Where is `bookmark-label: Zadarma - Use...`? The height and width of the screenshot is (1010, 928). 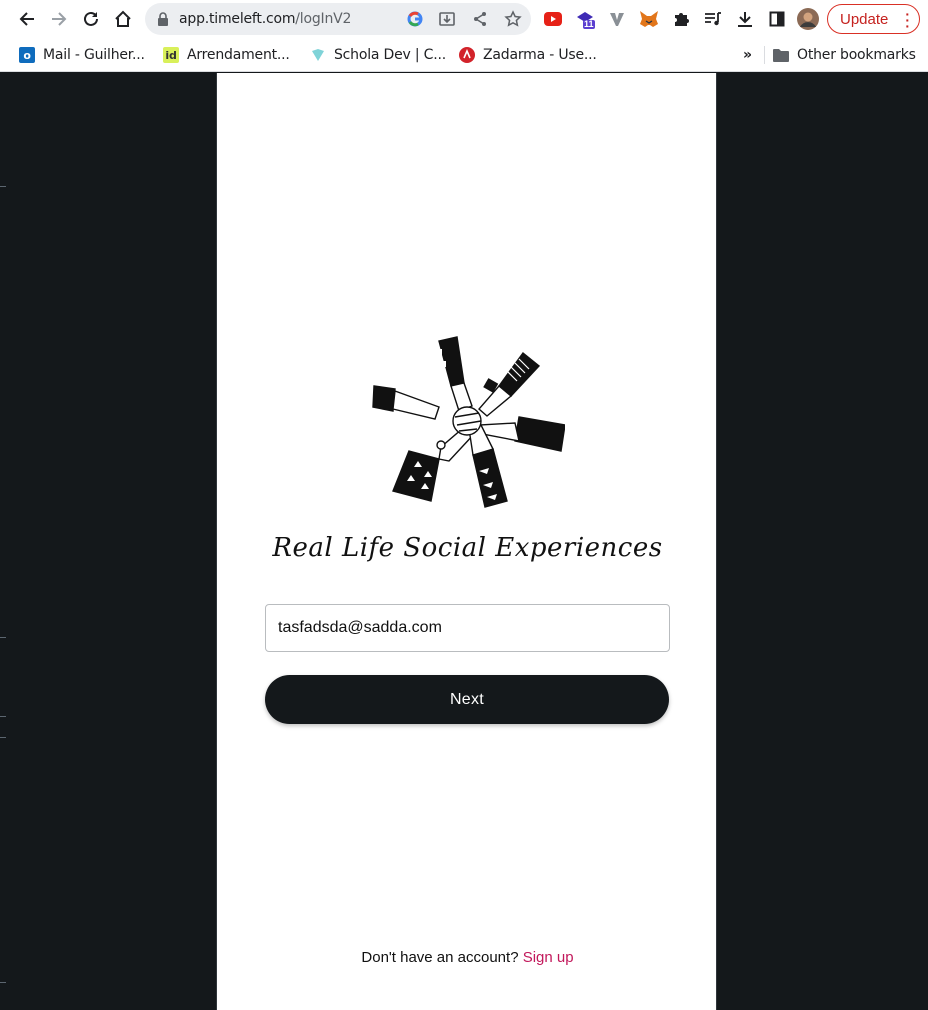 bookmark-label: Zadarma - Use... is located at coordinates (540, 55).